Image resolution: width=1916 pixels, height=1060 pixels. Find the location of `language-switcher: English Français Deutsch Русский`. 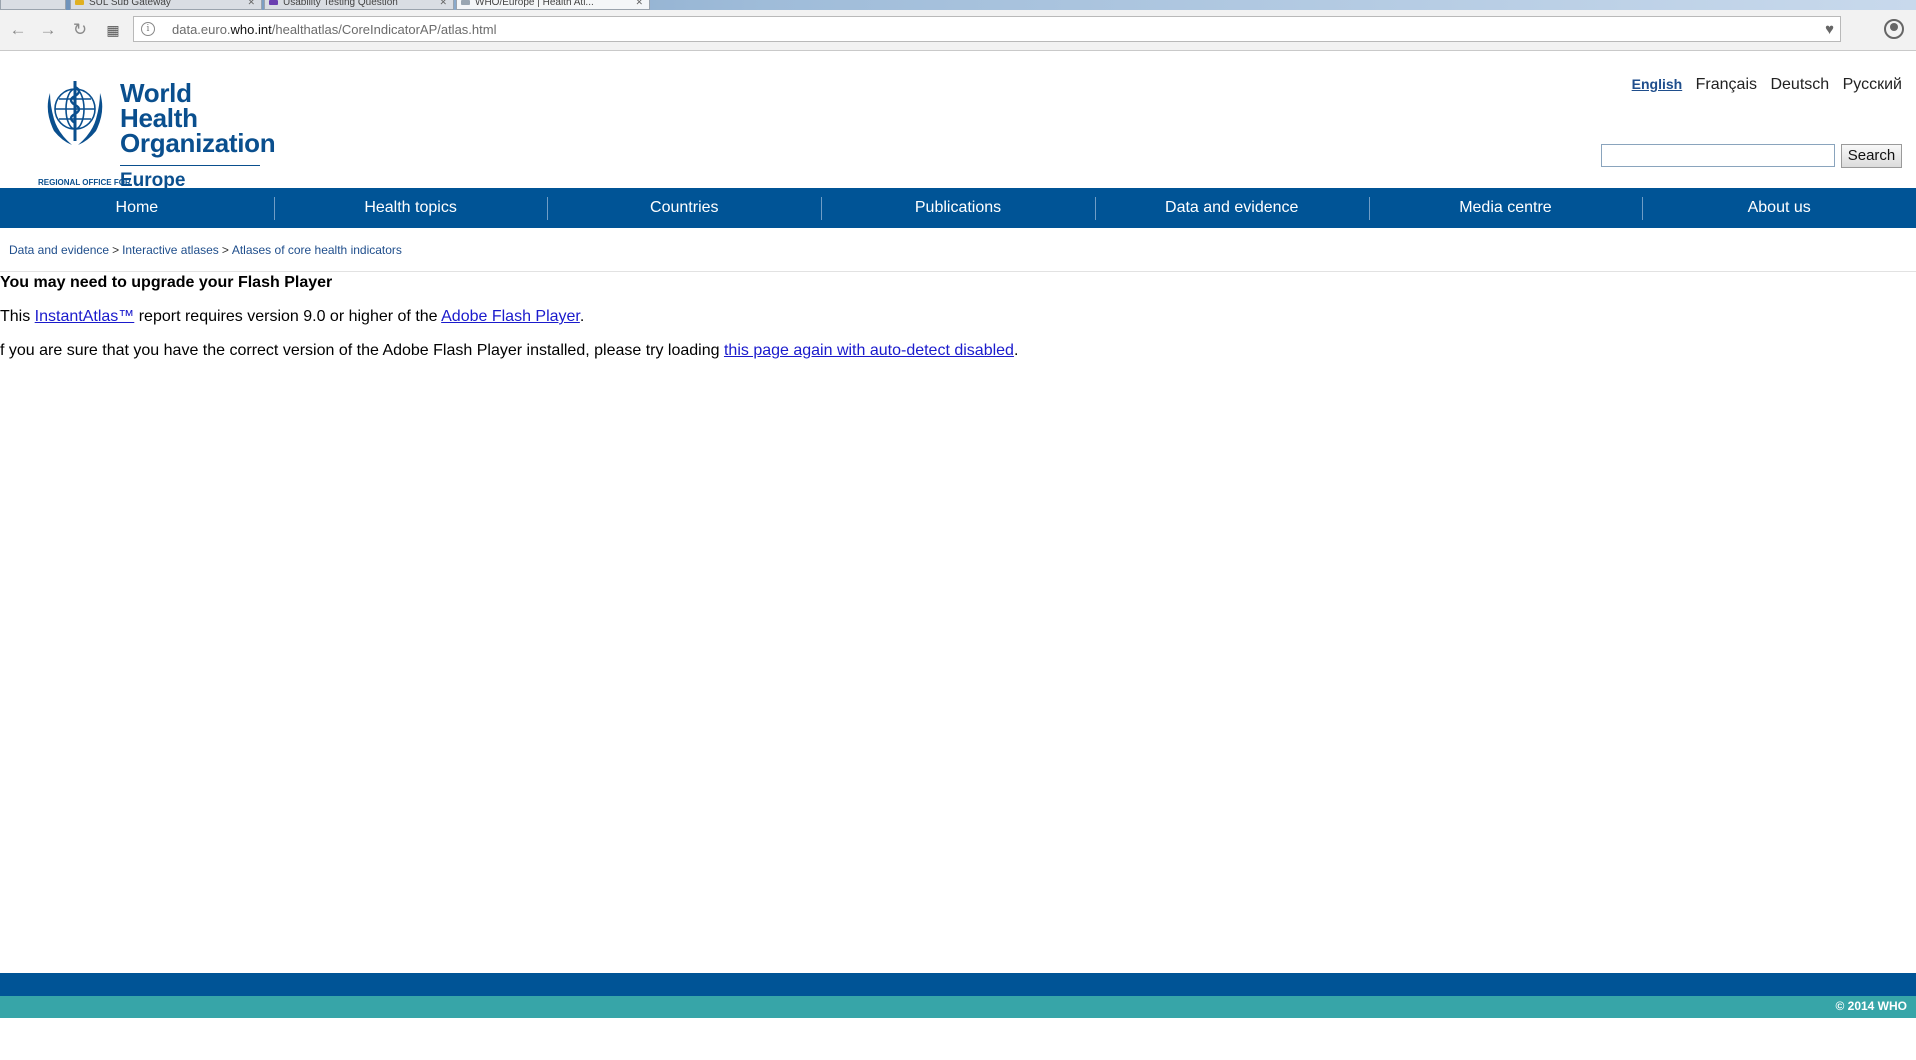

language-switcher: English Français Deutsch Русский is located at coordinates (1762, 85).